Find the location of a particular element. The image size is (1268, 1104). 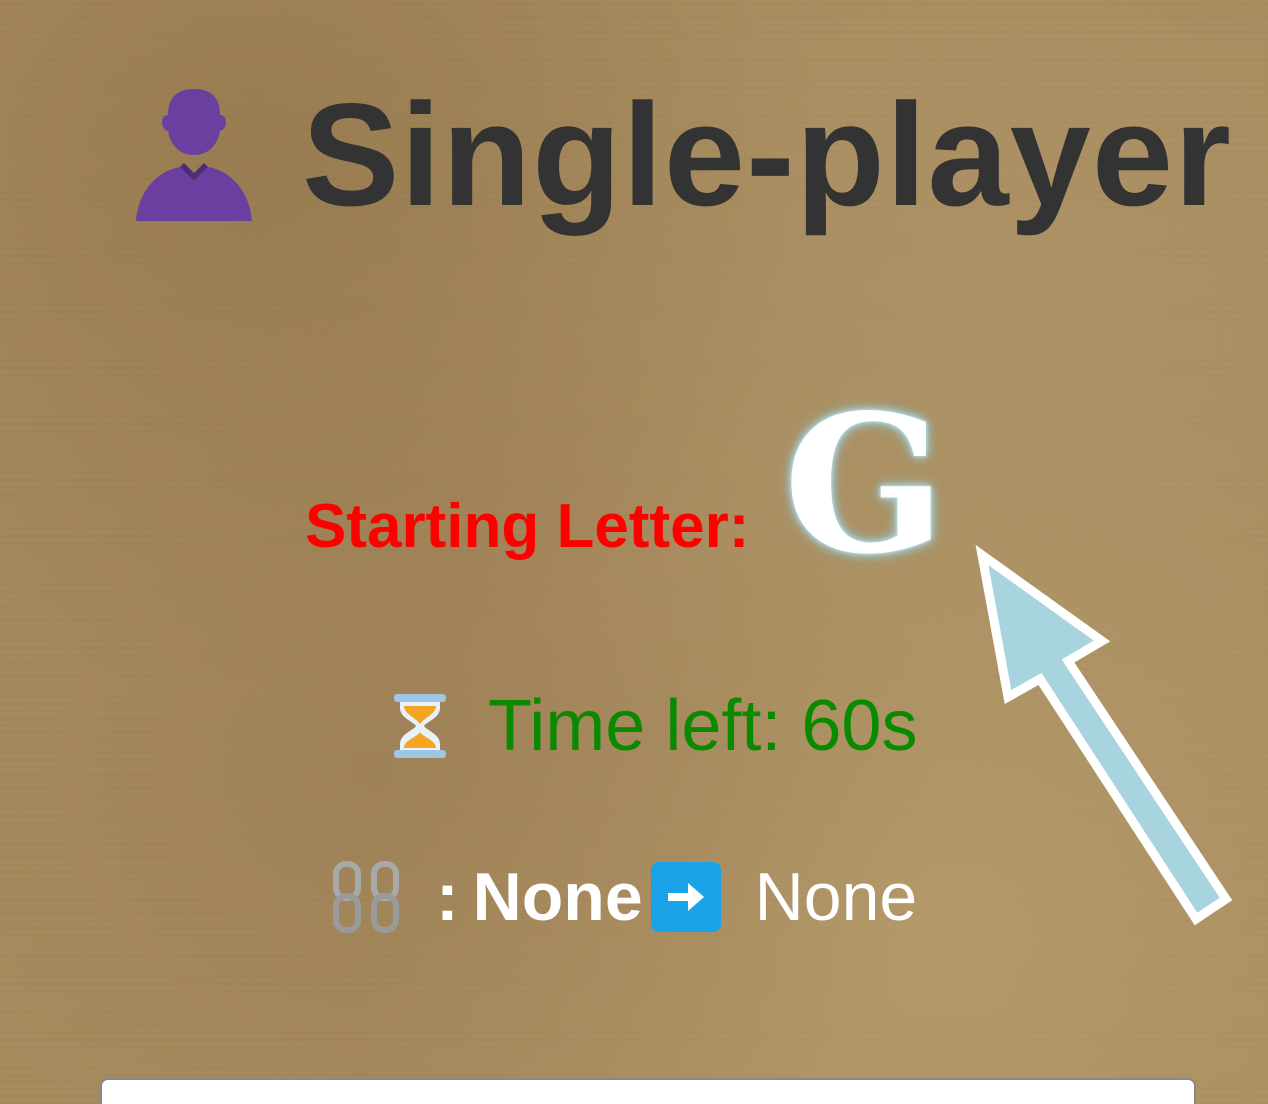

next-word: None is located at coordinates (836, 897).